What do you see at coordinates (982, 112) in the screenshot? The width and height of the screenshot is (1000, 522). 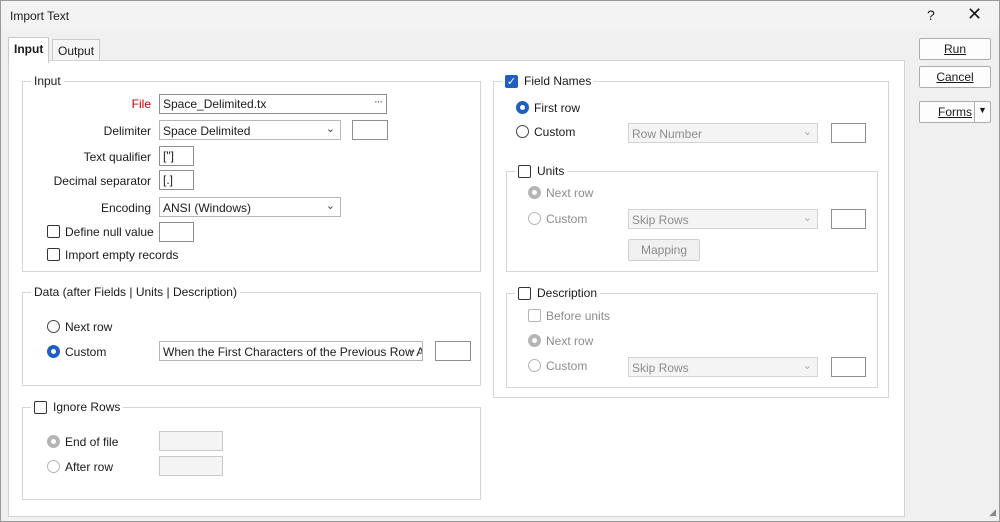 I see `forms-dropdown-arrow-icon: ▼` at bounding box center [982, 112].